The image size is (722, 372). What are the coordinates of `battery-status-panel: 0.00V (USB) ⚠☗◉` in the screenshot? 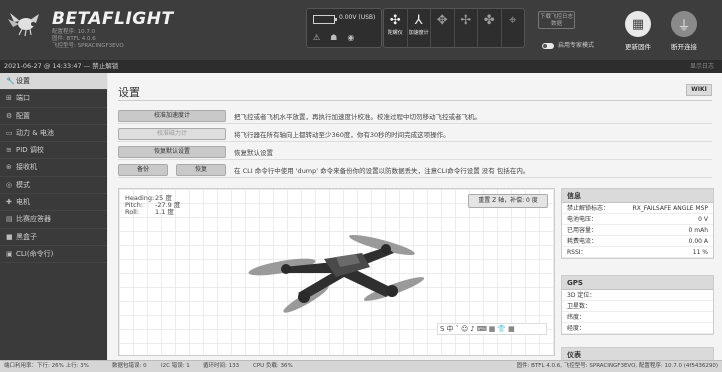 It's located at (344, 28).